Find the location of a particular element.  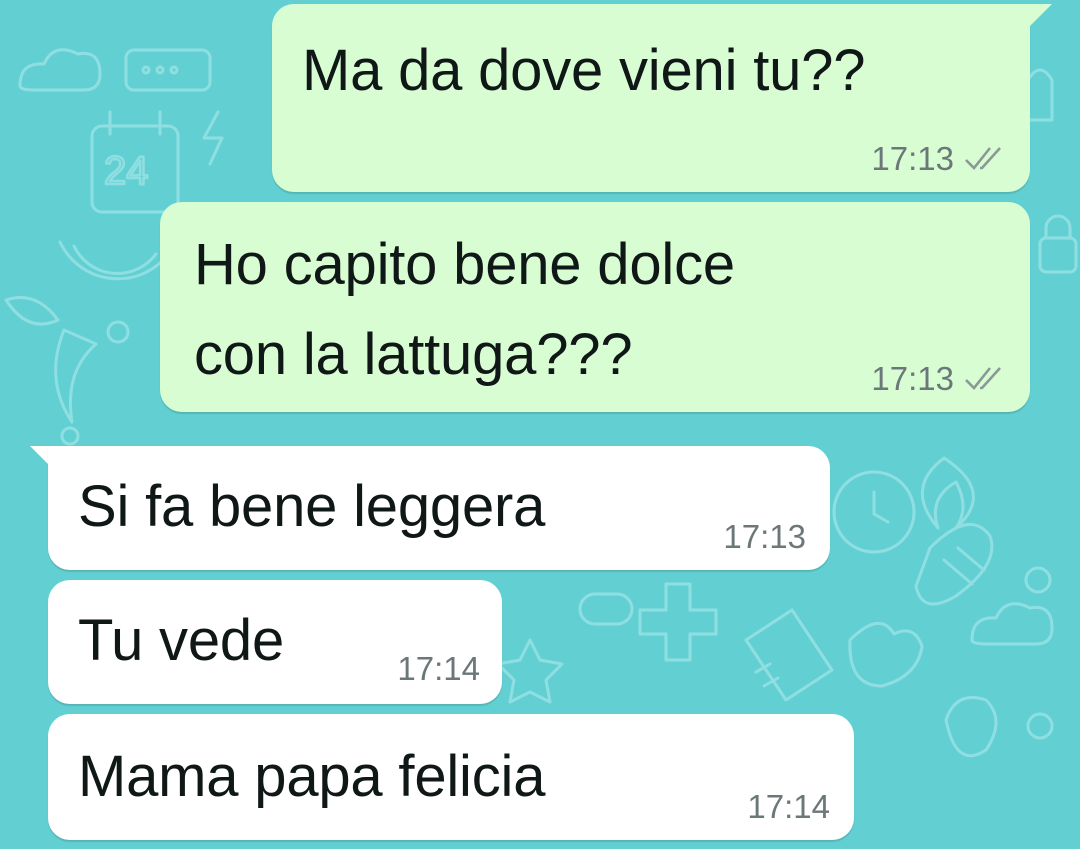

message-bubble-incoming: Mama papa felicia 17:14 is located at coordinates (451, 777).